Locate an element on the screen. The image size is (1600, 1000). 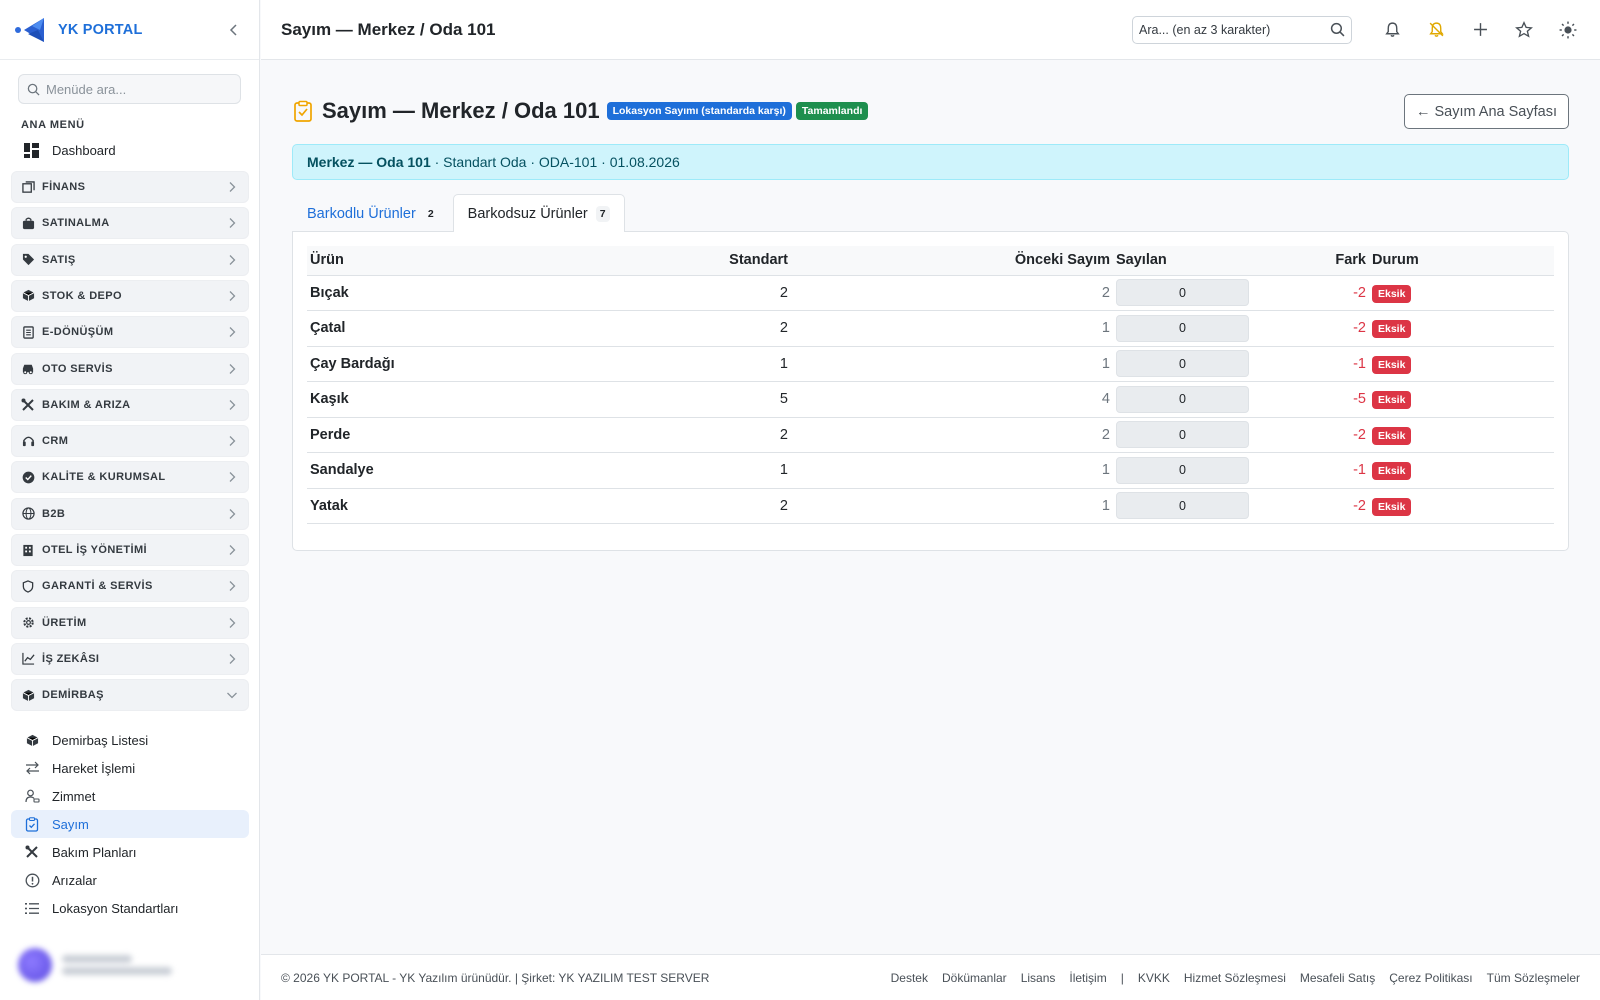
sidebar-group-8: KALİTE & KURUMSAL is located at coordinates (130, 477).